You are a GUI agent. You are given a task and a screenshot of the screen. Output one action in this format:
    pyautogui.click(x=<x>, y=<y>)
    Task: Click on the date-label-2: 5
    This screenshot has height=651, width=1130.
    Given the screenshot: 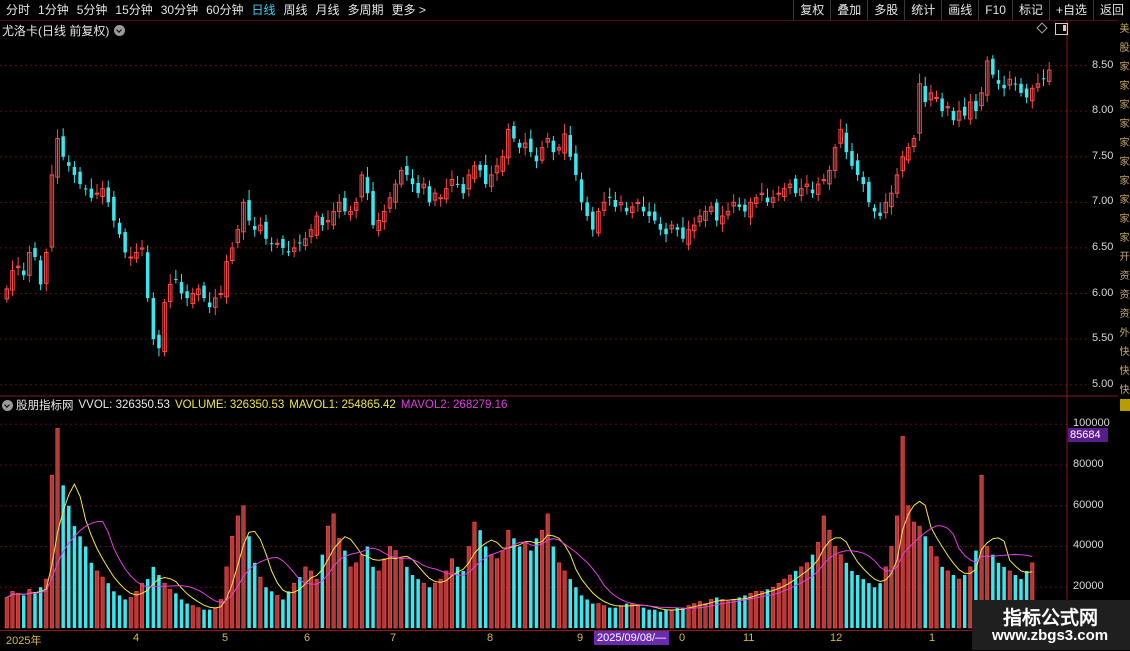 What is the action you would take?
    pyautogui.click(x=225, y=638)
    